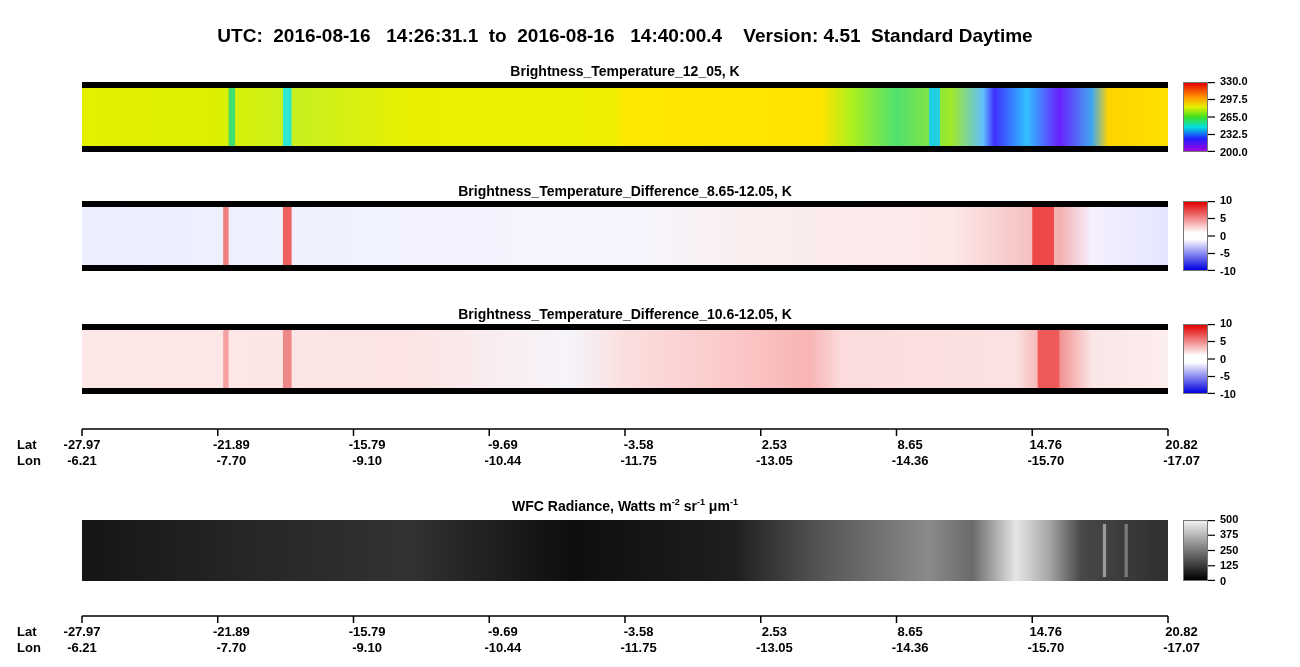 This screenshot has width=1300, height=667. Describe the element at coordinates (625, 314) in the screenshot. I see `plot-title: Brightness_Temperature_Difference_10.6-12.05, K` at that location.